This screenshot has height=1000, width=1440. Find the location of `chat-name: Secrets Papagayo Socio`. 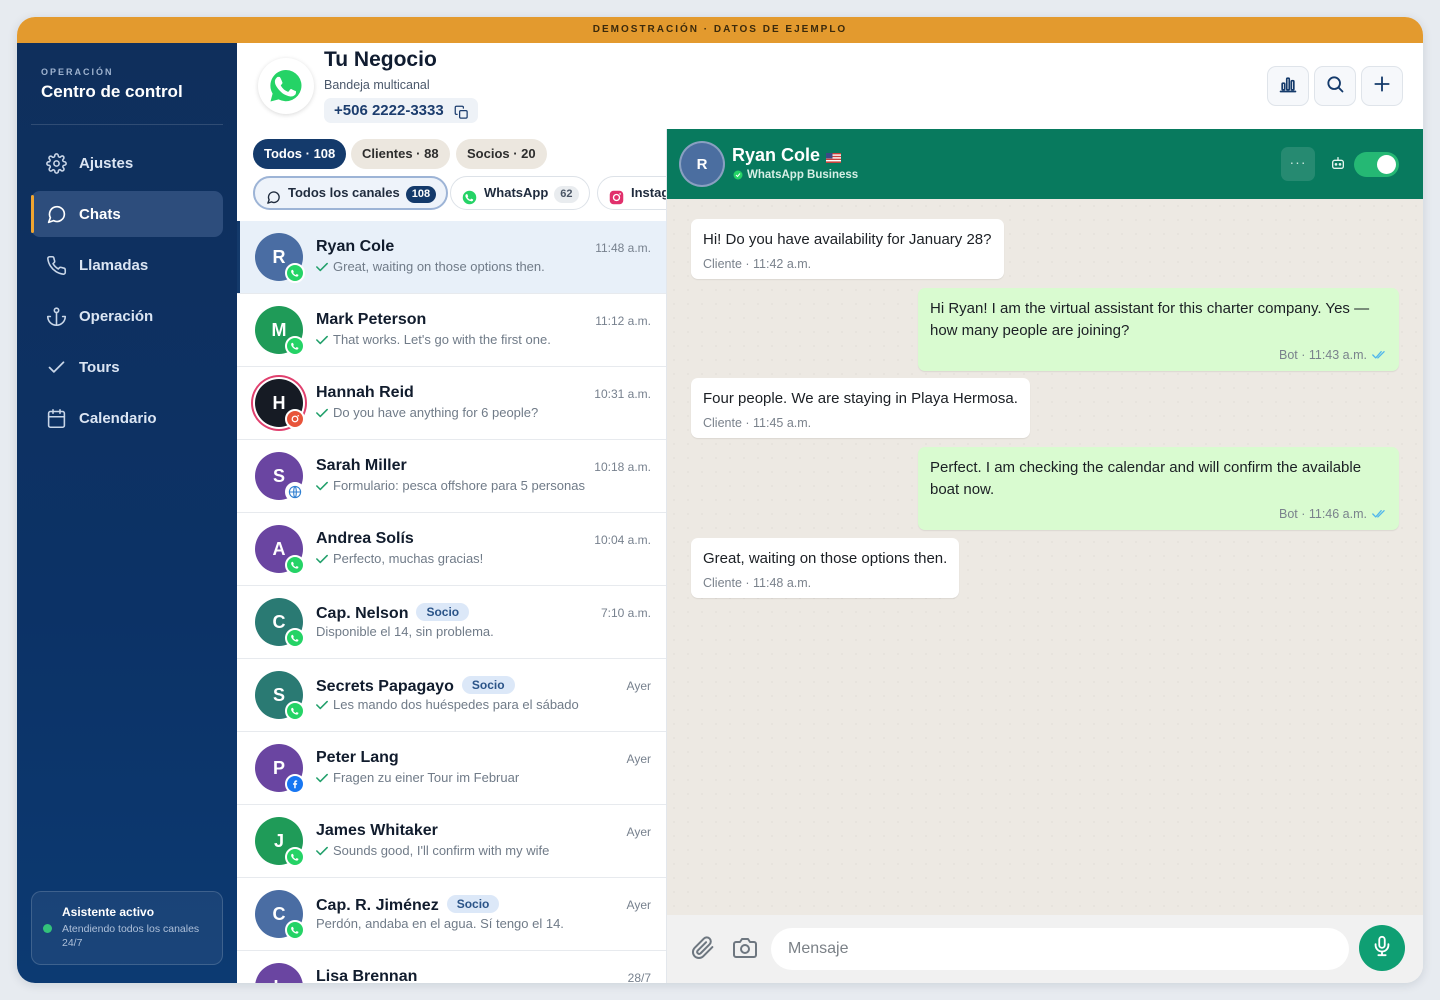

chat-name: Secrets Papagayo Socio is located at coordinates (415, 686).